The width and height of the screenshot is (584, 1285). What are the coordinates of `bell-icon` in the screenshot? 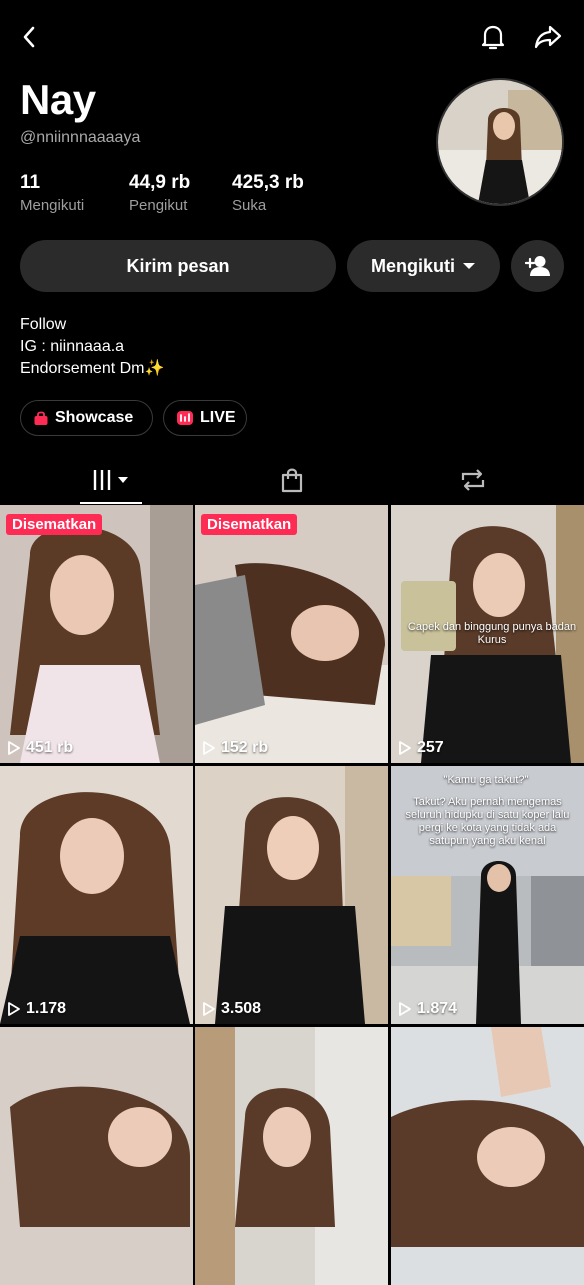 It's located at (493, 37).